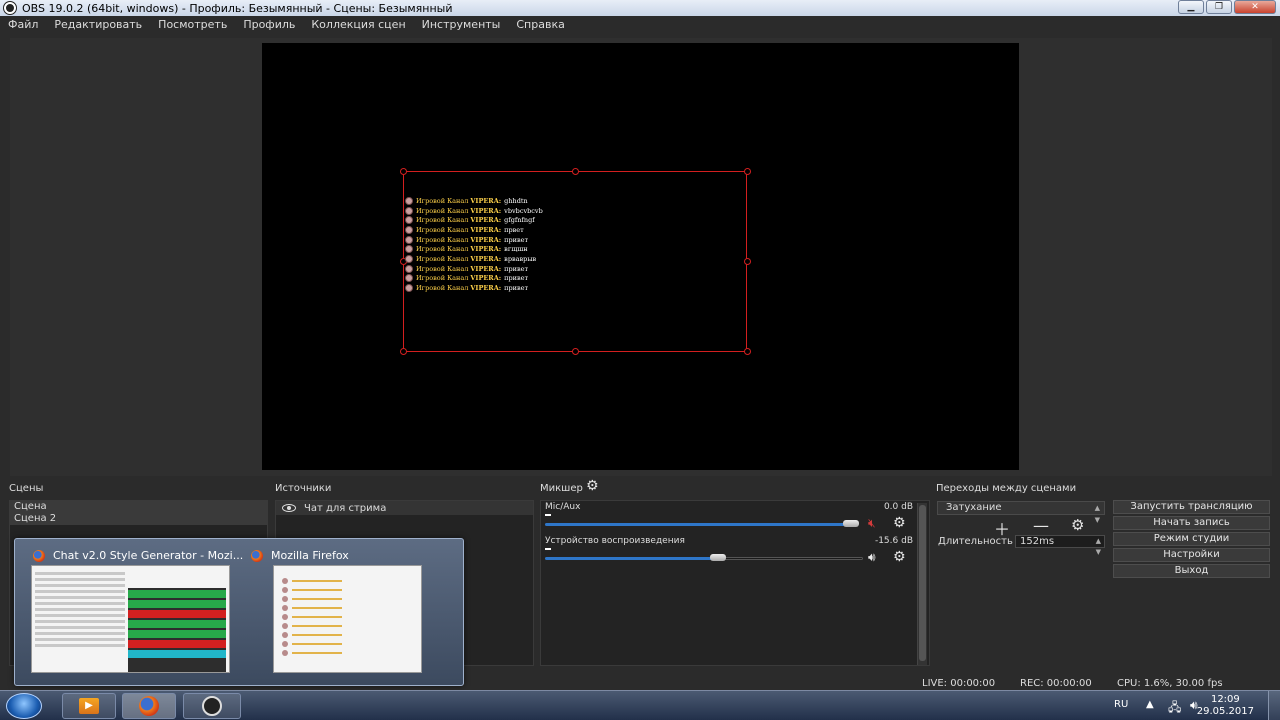 The height and width of the screenshot is (720, 1280). I want to click on resize-handle-bl, so click(403, 351).